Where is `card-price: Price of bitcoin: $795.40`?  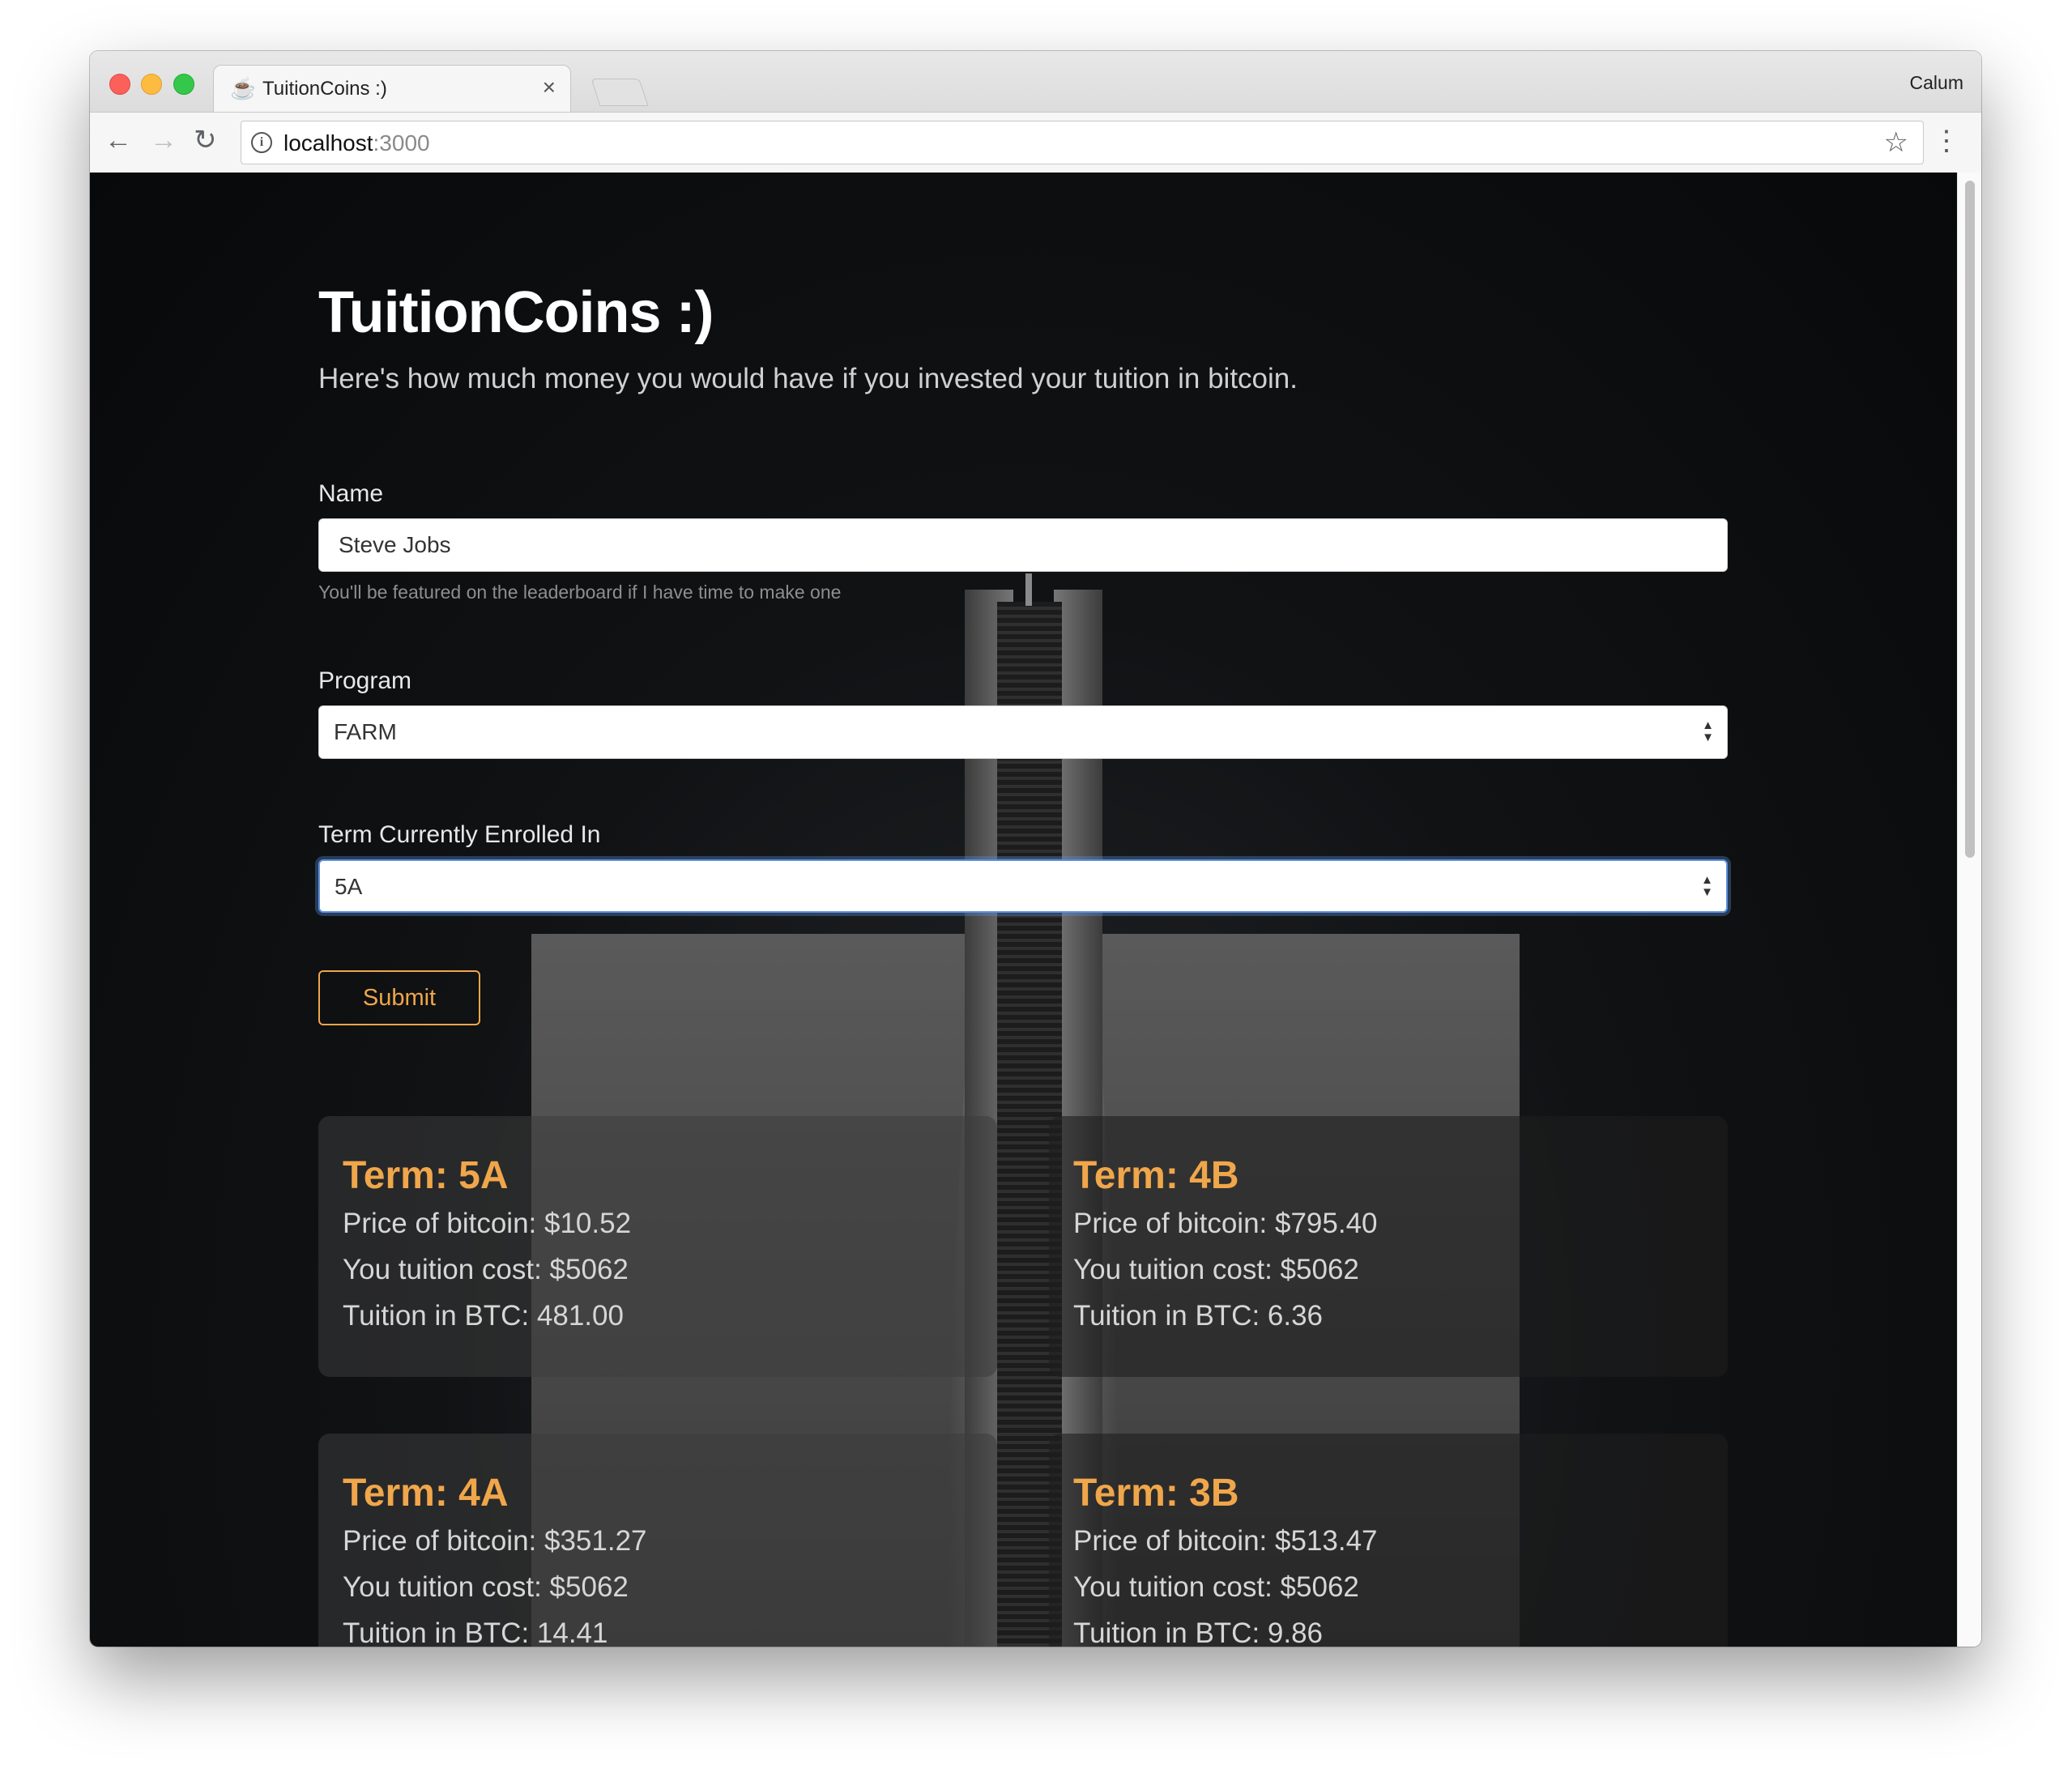
card-price: Price of bitcoin: $795.40 is located at coordinates (1225, 1223).